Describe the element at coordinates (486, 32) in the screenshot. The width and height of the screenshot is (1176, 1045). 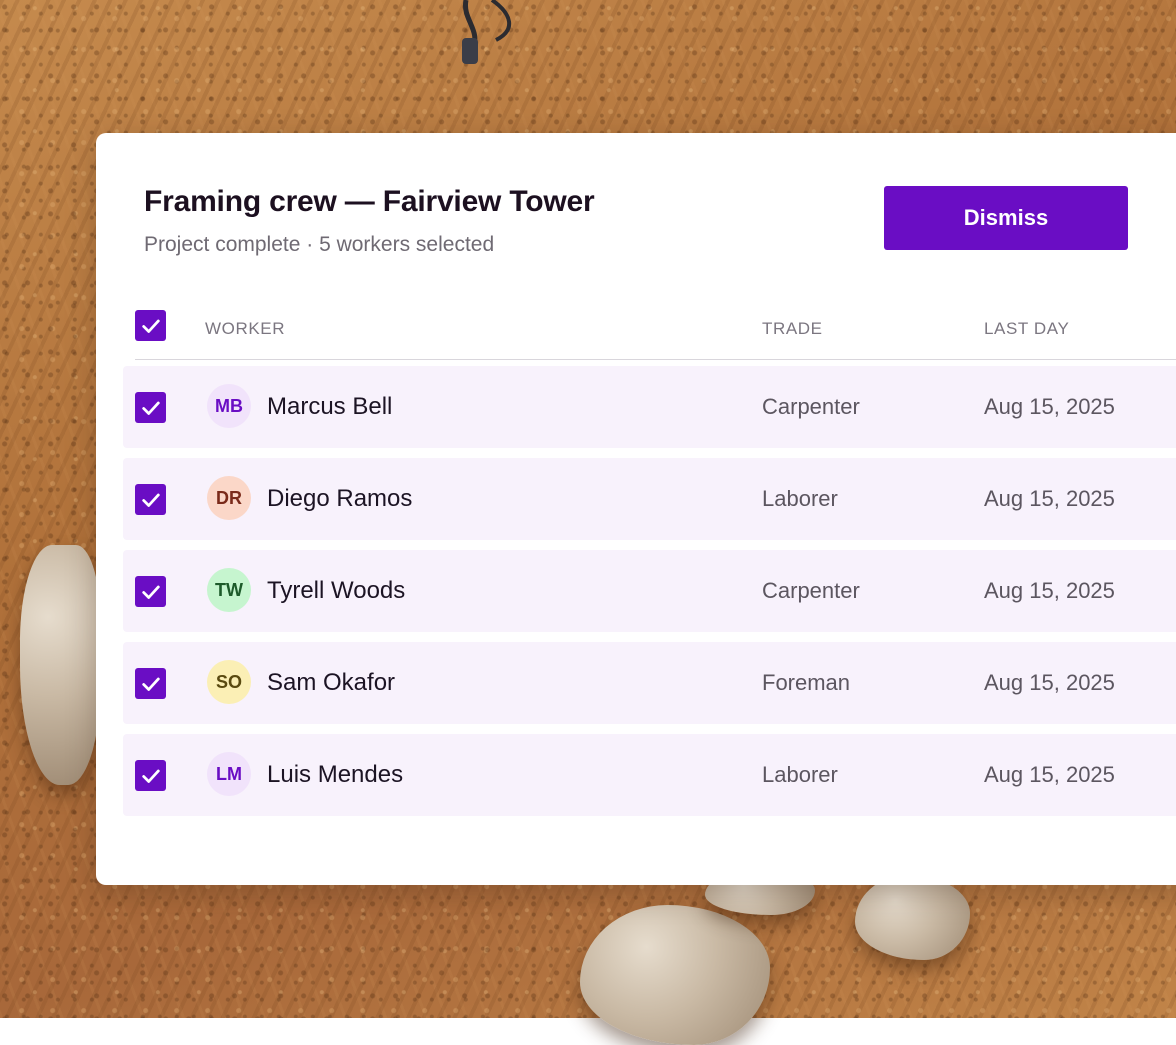
I see `cable` at that location.